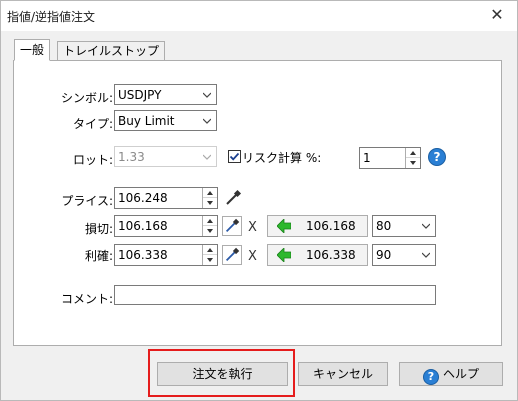 The image size is (518, 401). What do you see at coordinates (51, 17) in the screenshot?
I see `dialog-title: 指値/逆指値注文` at bounding box center [51, 17].